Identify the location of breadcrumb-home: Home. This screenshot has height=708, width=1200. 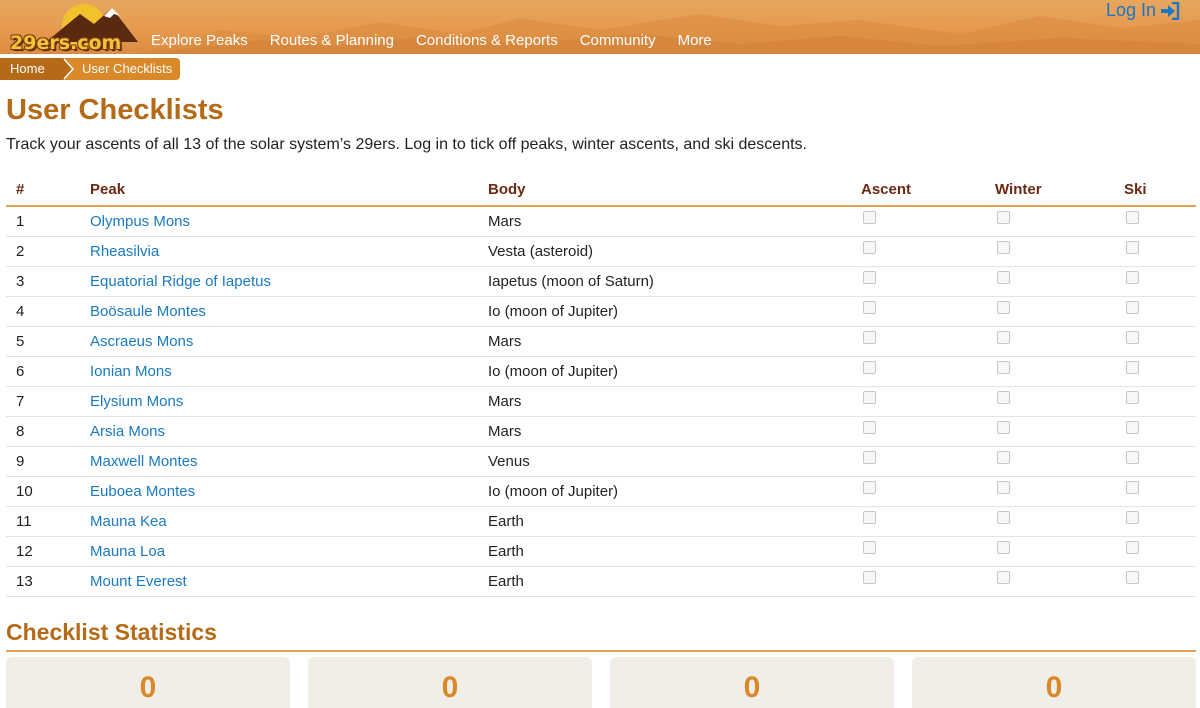
(37, 69).